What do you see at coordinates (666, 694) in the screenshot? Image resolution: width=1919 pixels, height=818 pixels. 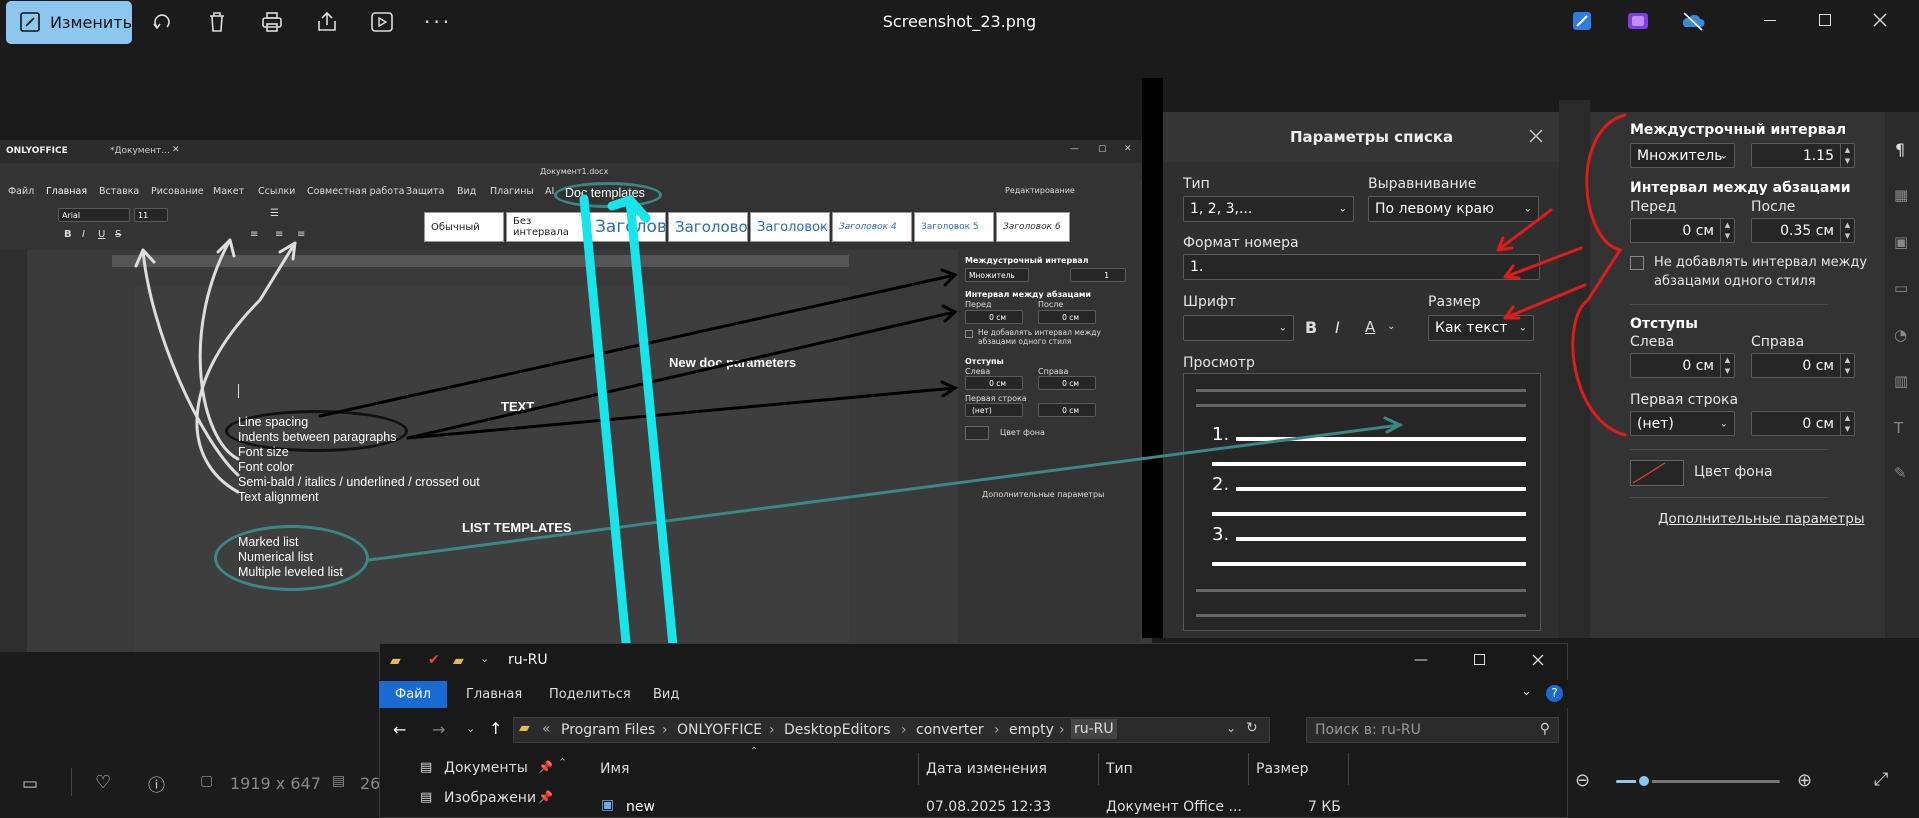 I see `ribbon-view-tab: Вид` at bounding box center [666, 694].